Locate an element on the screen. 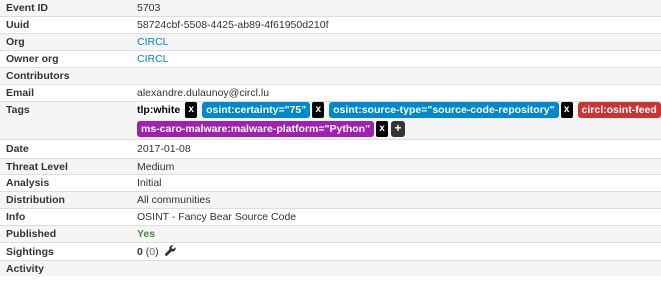 This screenshot has width=661, height=287. row-published: Published Yes is located at coordinates (330, 234).